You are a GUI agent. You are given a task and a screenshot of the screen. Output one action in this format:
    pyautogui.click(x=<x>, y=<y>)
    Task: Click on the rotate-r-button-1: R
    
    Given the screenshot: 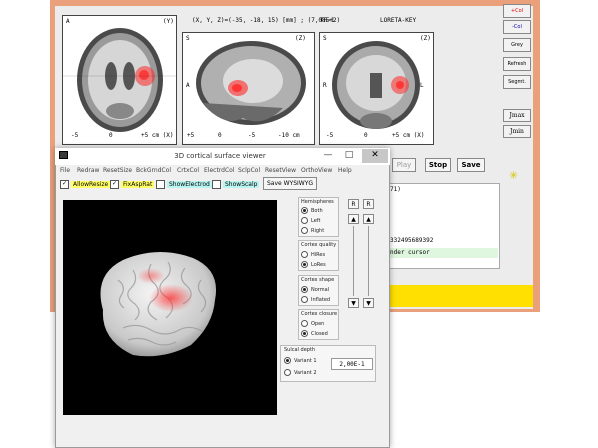 What is the action you would take?
    pyautogui.click(x=353, y=204)
    